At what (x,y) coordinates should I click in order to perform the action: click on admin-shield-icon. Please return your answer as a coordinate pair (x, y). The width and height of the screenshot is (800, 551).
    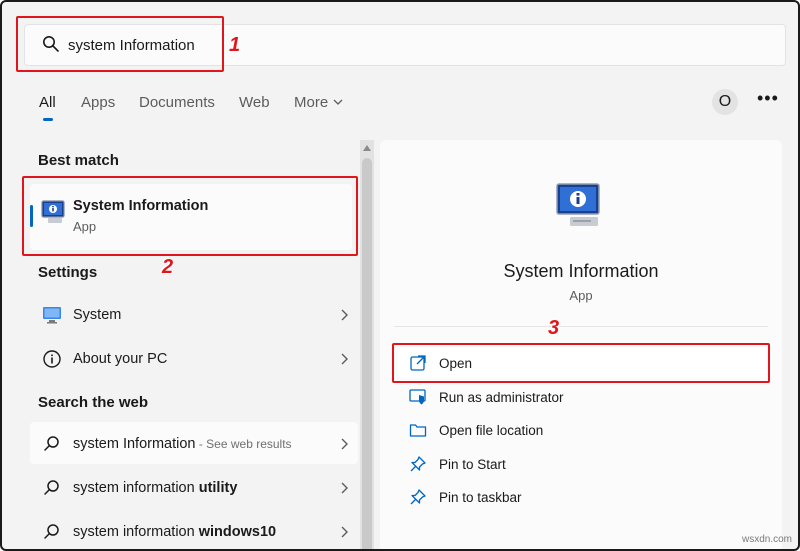
    Looking at the image, I should click on (417, 397).